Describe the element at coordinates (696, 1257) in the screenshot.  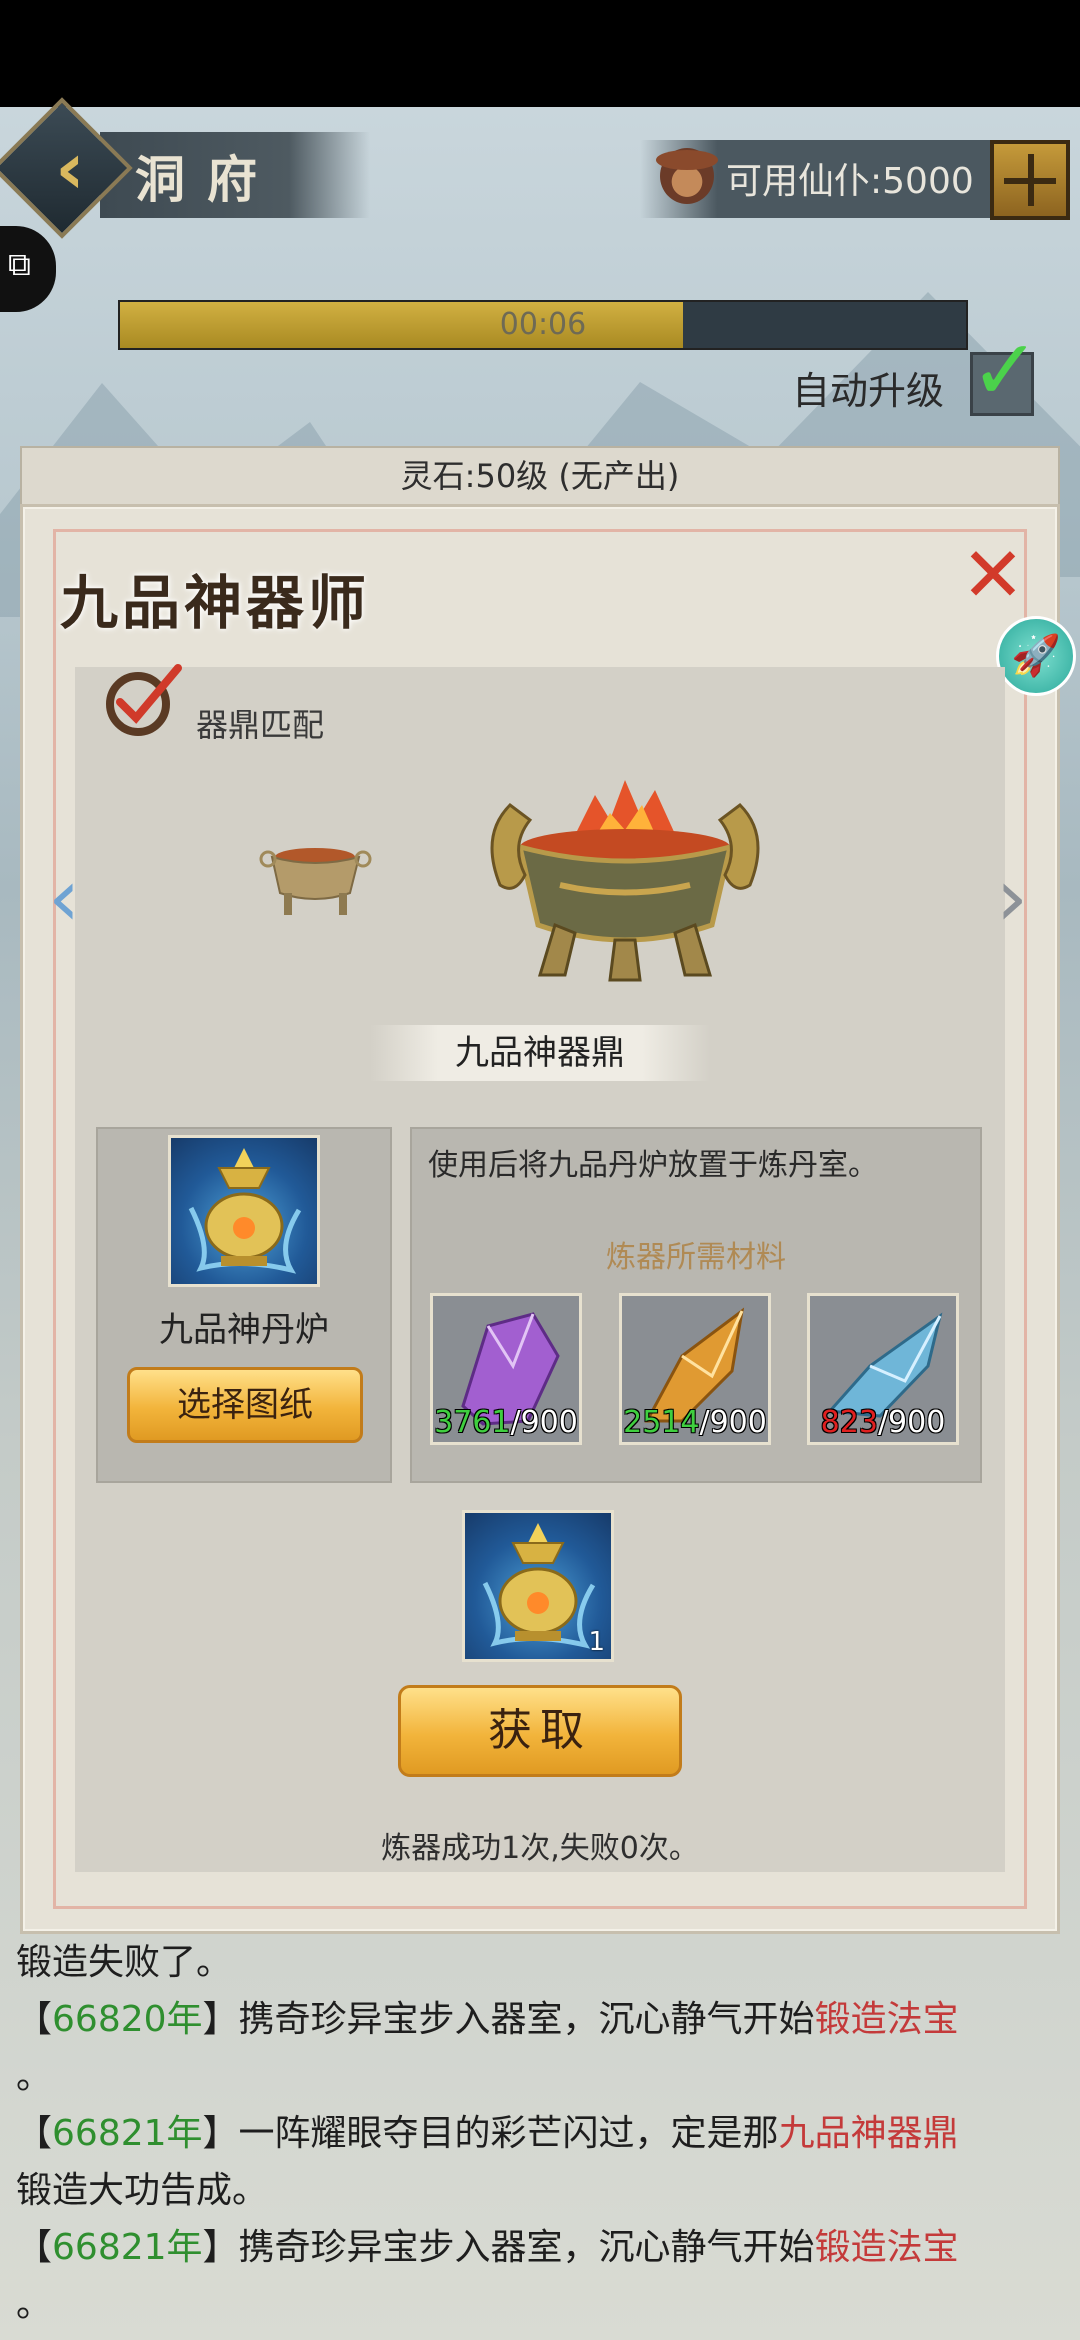
I see `materials-title: 炼器所需材料` at that location.